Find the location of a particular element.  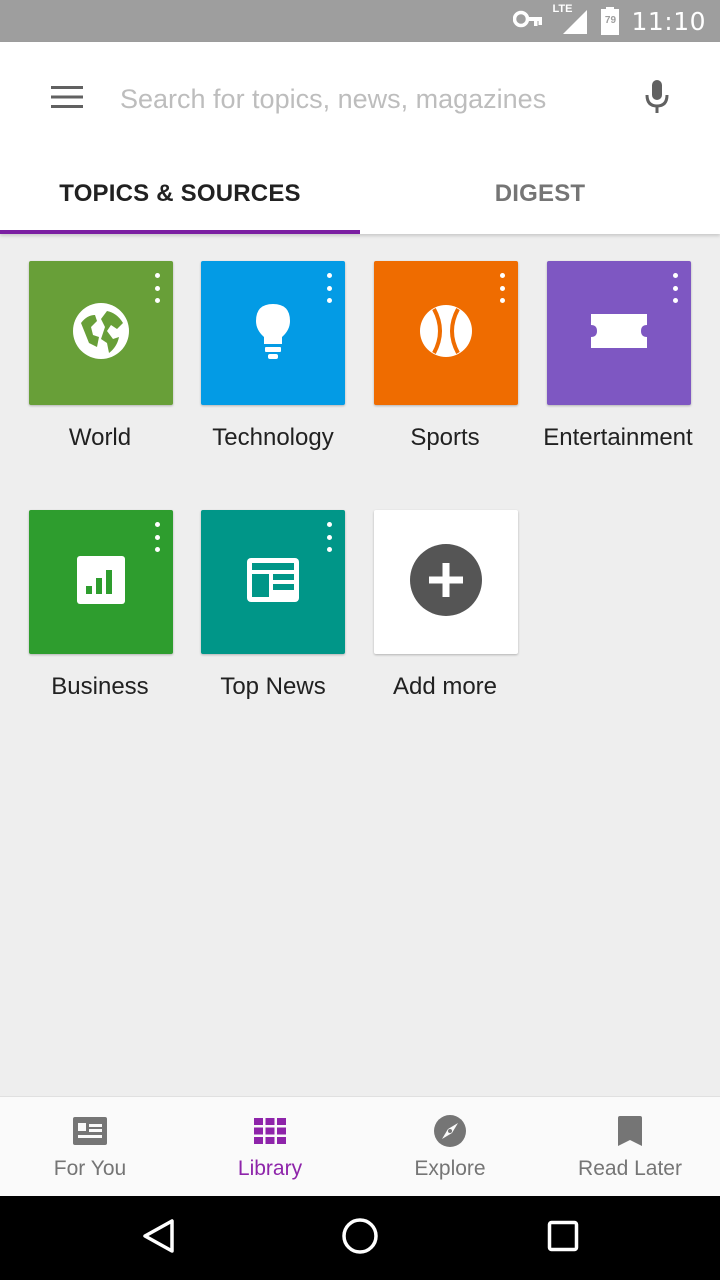

topic-tile-technology is located at coordinates (273, 333).